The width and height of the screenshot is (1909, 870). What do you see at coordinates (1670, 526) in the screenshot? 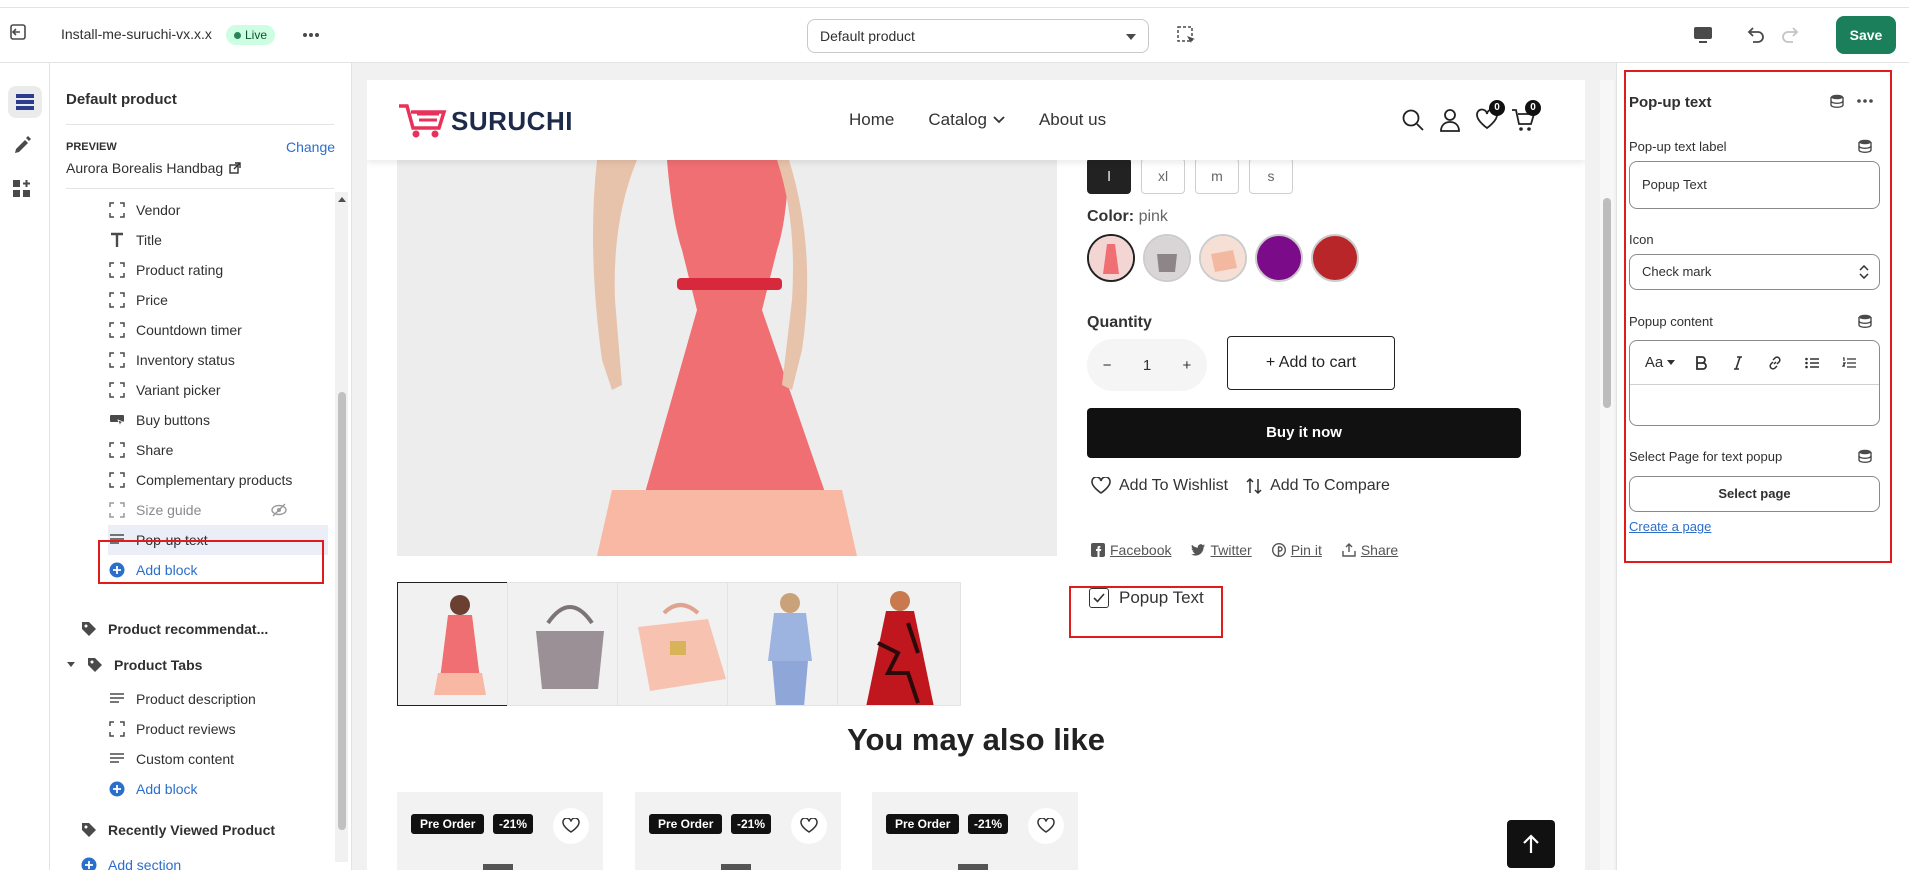
I see `create-page-link: Create a page` at bounding box center [1670, 526].